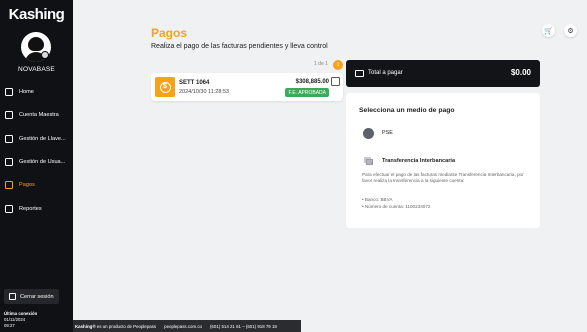 The width and height of the screenshot is (587, 332). Describe the element at coordinates (338, 65) in the screenshot. I see `pagination-current-page: 1` at that location.